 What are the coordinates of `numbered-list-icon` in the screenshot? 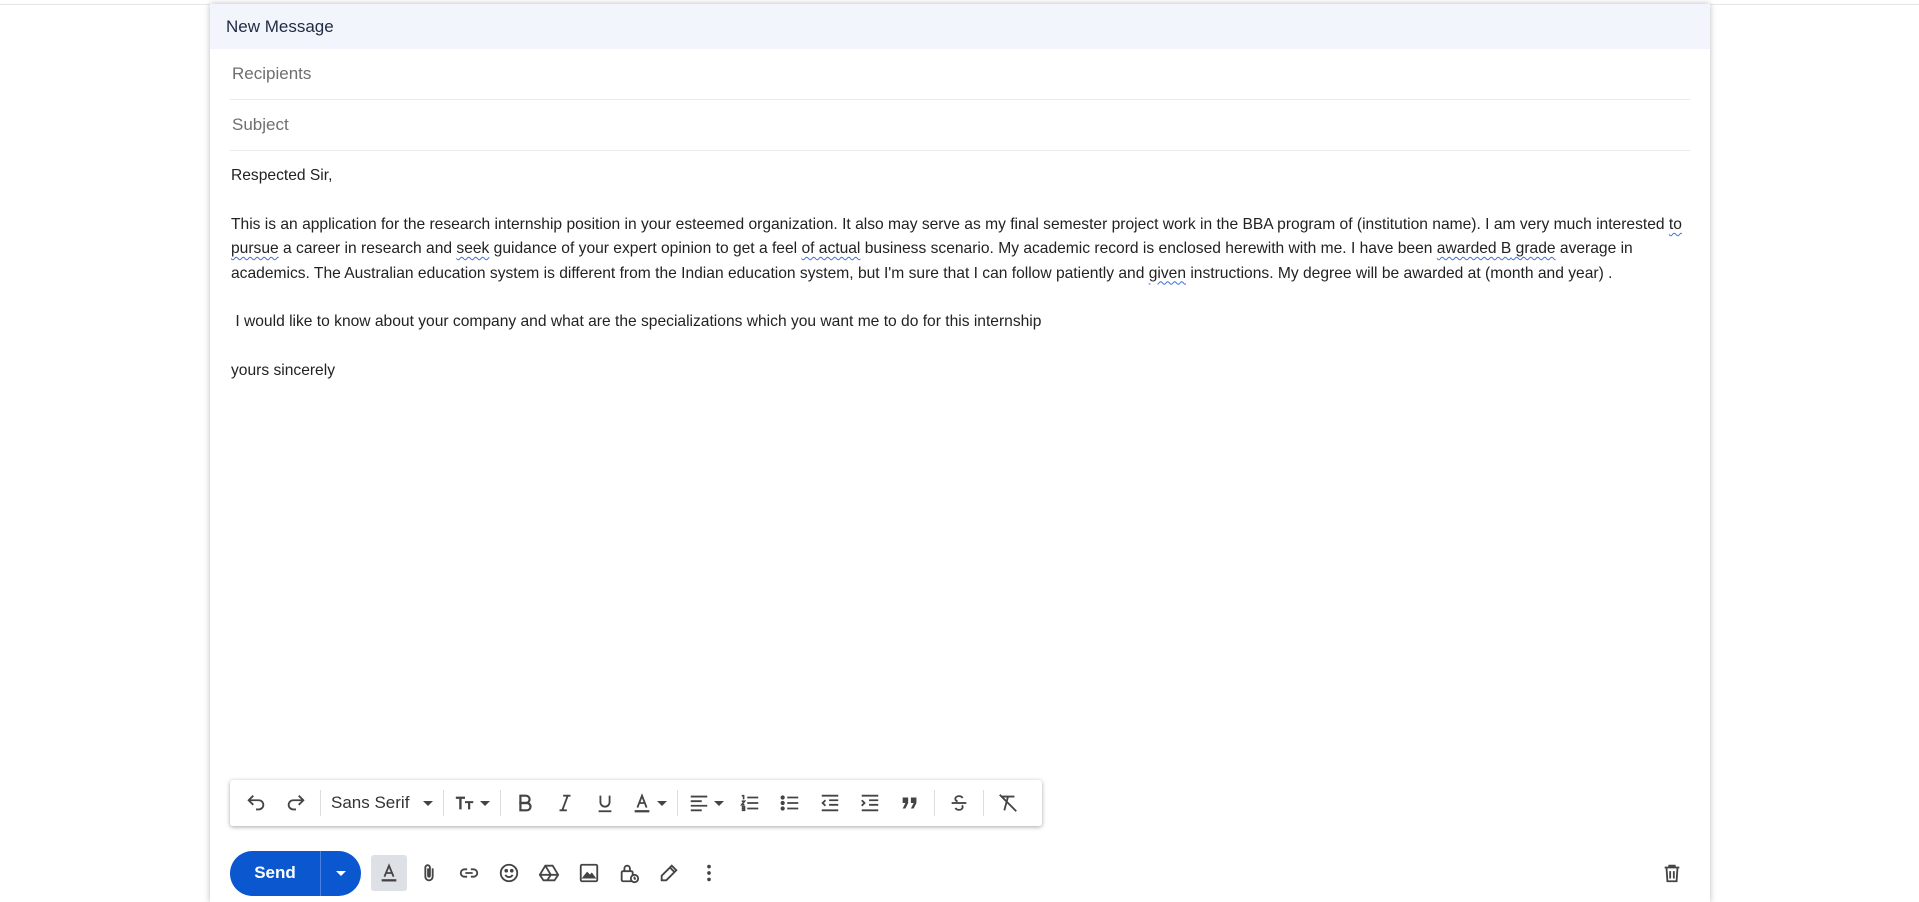 It's located at (749, 803).